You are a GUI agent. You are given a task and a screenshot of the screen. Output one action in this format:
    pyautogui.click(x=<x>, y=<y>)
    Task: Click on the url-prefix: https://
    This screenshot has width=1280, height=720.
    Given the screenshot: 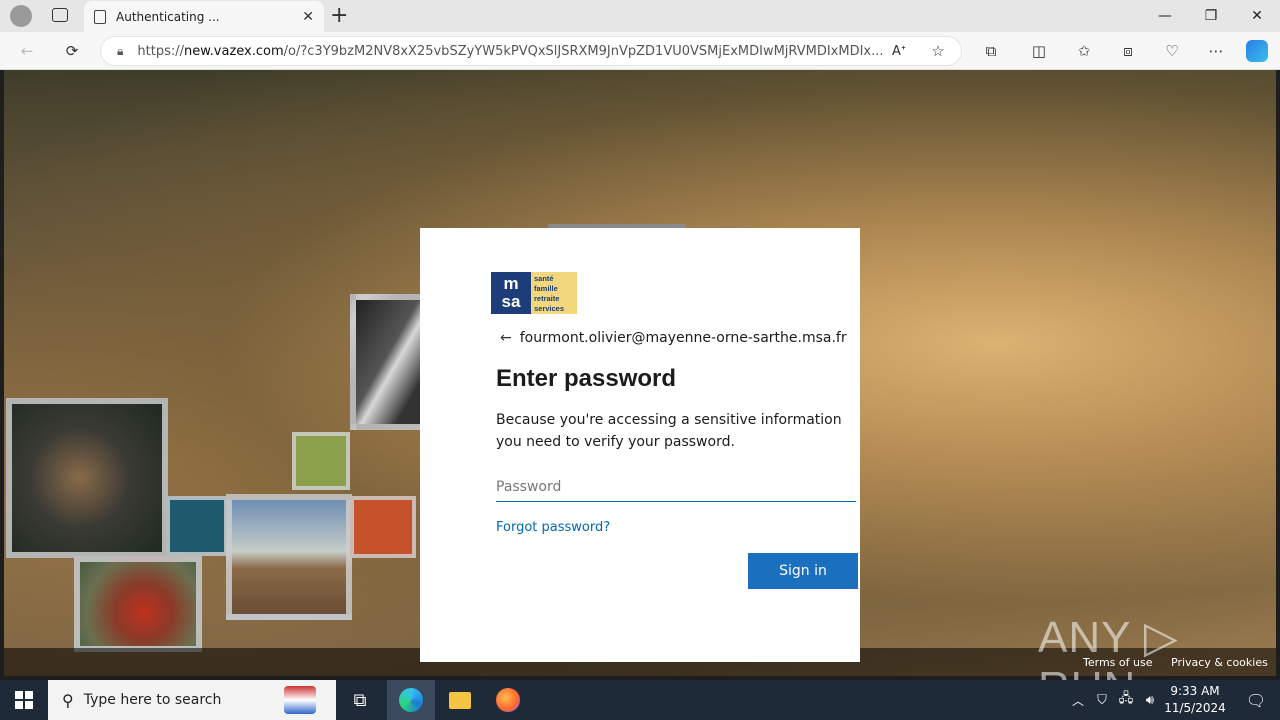 What is the action you would take?
    pyautogui.click(x=160, y=51)
    